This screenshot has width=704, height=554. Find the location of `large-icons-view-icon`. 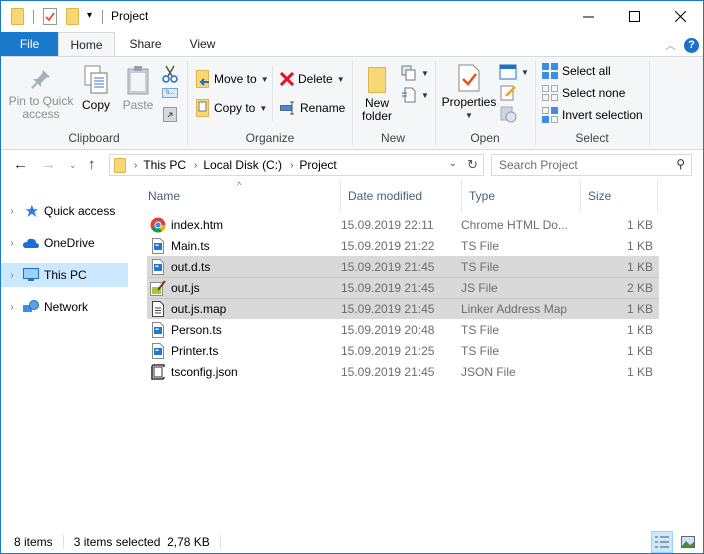

large-icons-view-icon is located at coordinates (688, 542).